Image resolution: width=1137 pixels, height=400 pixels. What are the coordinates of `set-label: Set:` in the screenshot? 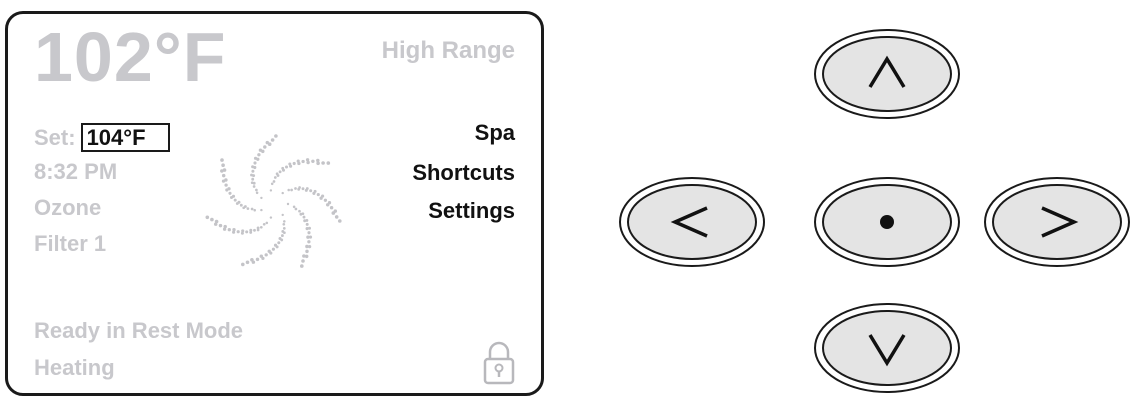 It's located at (55, 137).